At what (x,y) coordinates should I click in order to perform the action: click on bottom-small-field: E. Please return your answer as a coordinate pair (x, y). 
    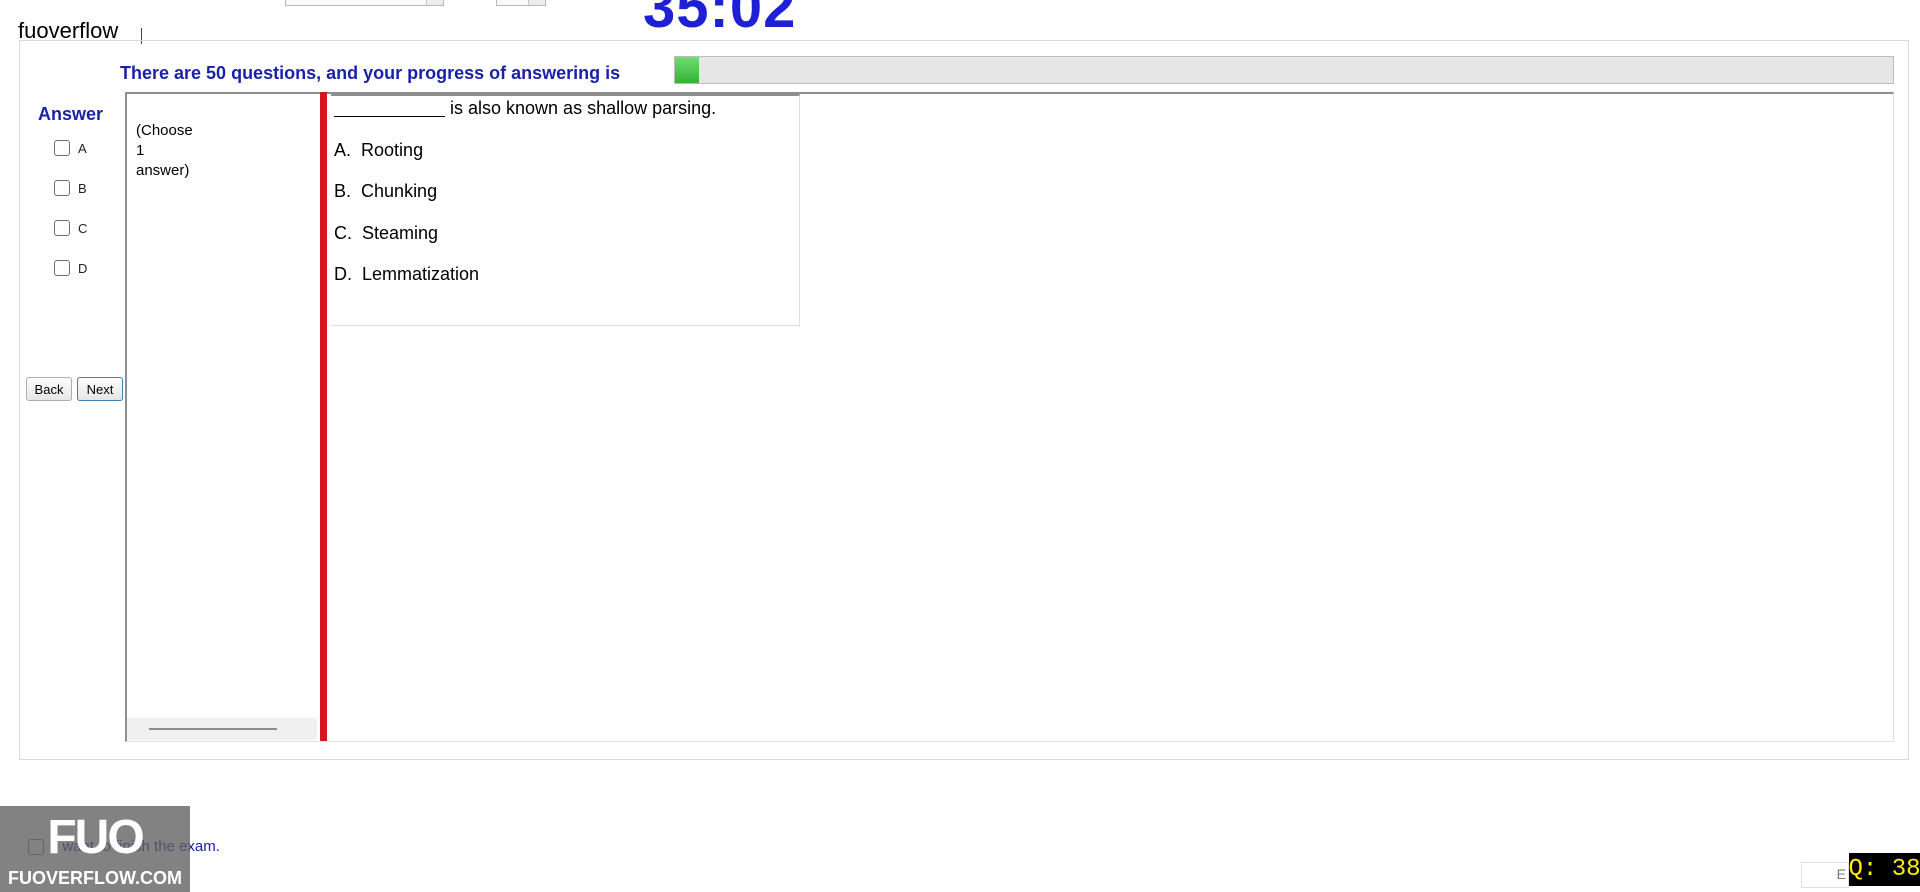
    Looking at the image, I should click on (1825, 875).